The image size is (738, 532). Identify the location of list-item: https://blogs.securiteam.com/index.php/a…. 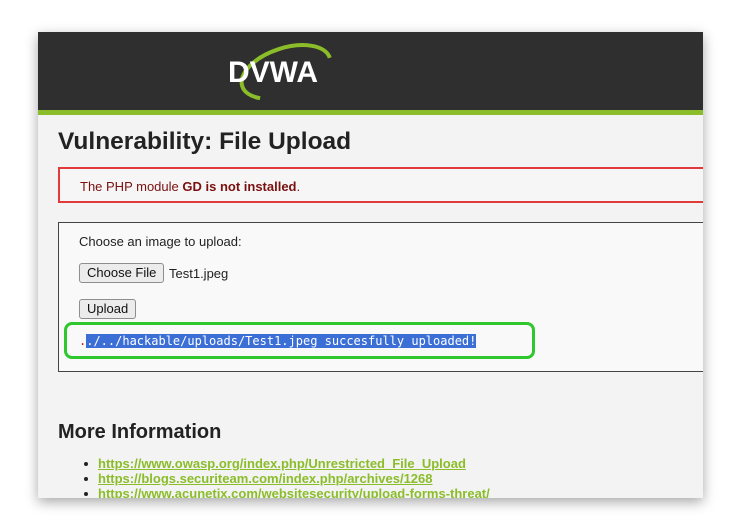
(284, 478).